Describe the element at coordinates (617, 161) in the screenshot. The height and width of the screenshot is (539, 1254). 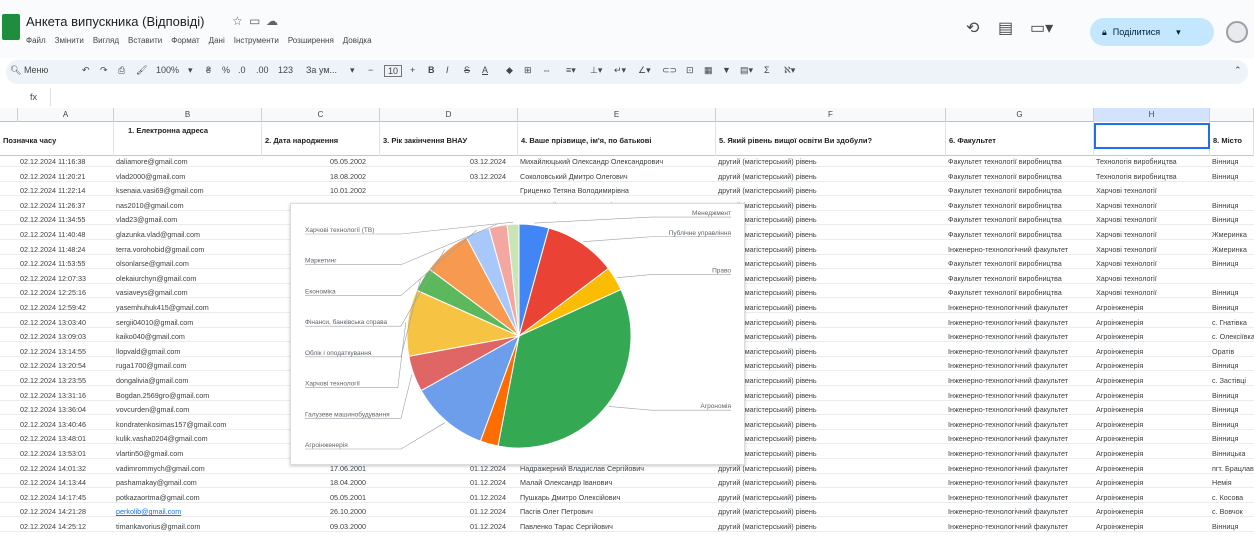
I see `cell-full-name: Михайлюцький Олександр Олександрович` at that location.